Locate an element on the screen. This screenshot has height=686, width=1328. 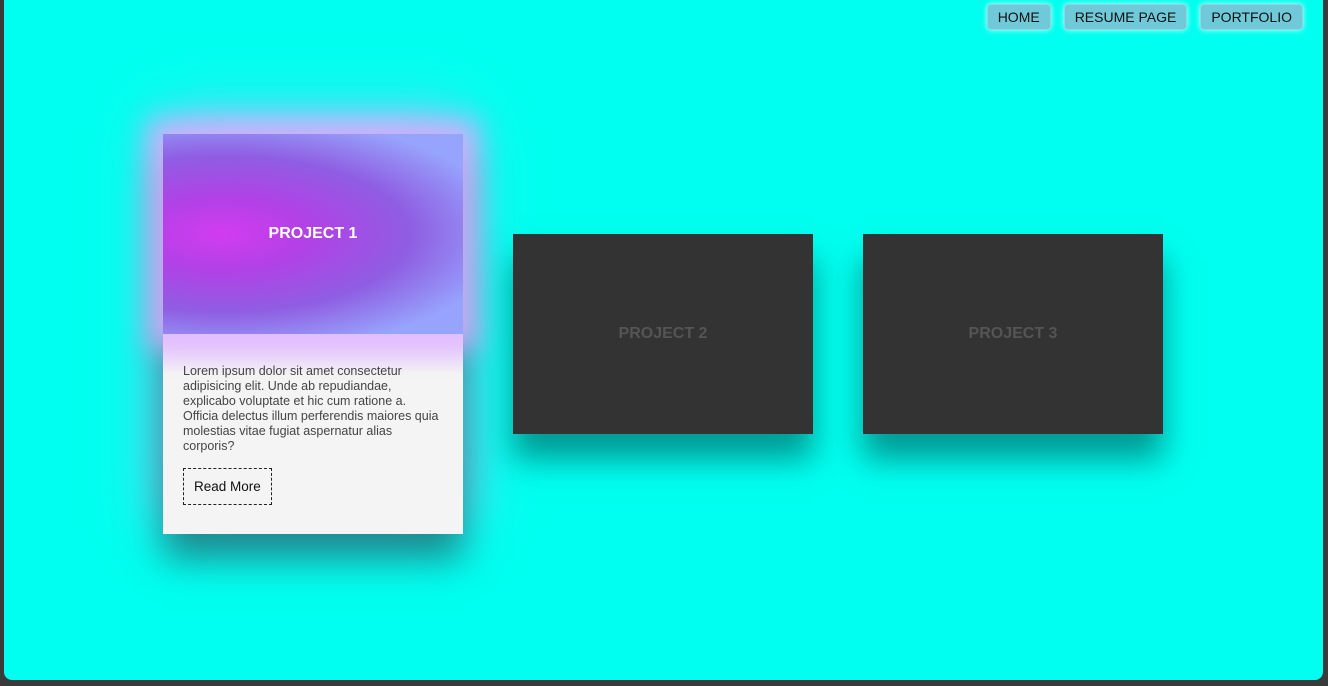
project-card-2: PROJECT 2 is located at coordinates (663, 334).